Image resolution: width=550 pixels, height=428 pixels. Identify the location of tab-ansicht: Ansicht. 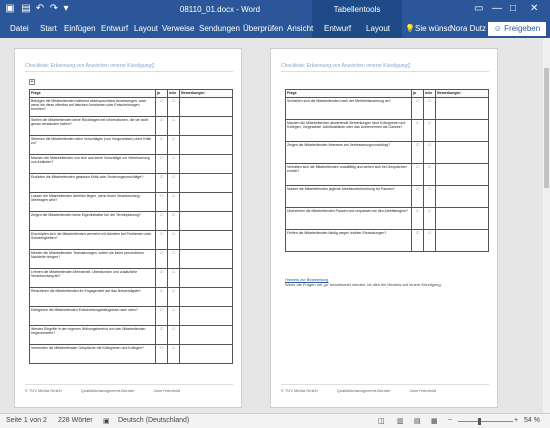
(300, 28).